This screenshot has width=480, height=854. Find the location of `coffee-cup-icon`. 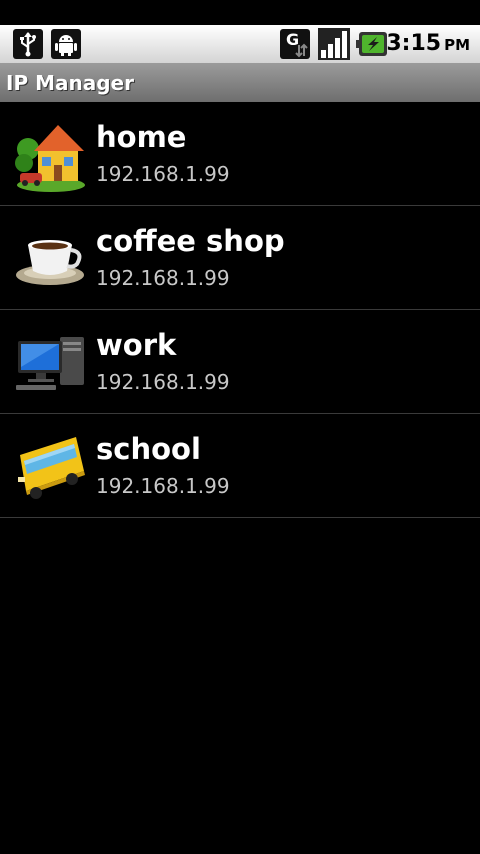

coffee-cup-icon is located at coordinates (50, 262).